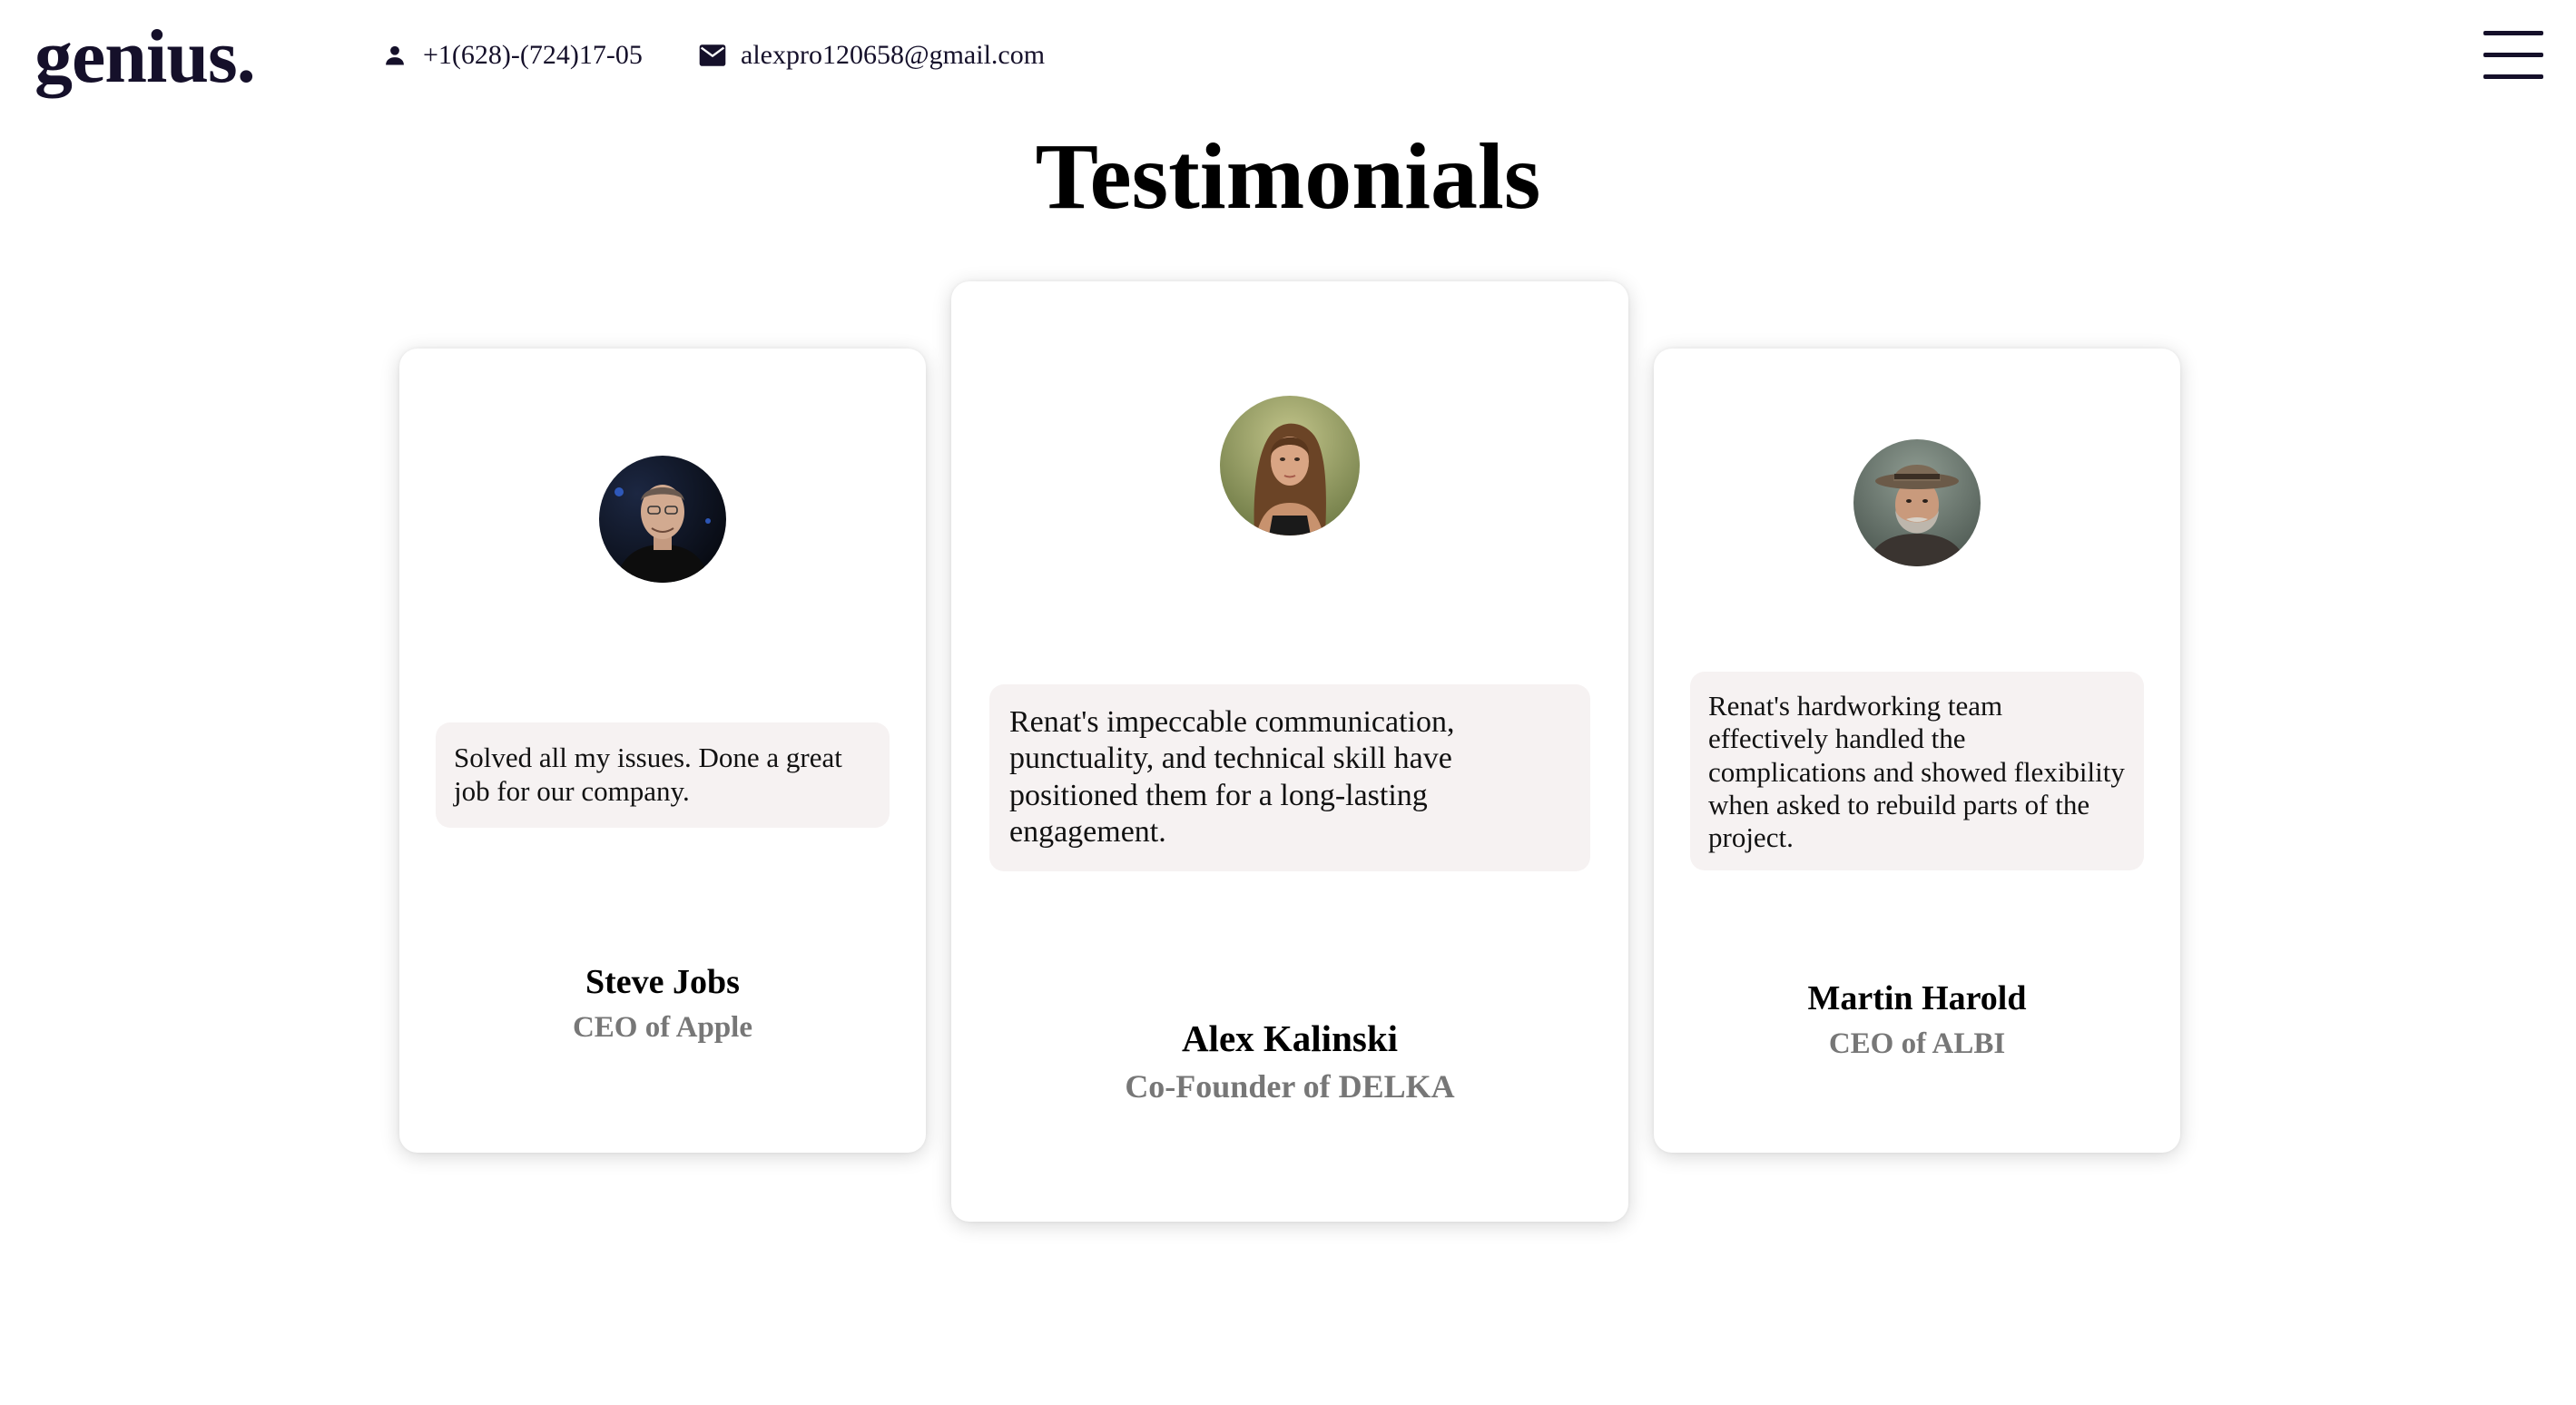 The height and width of the screenshot is (1405, 2576). I want to click on logo: genius., so click(145, 57).